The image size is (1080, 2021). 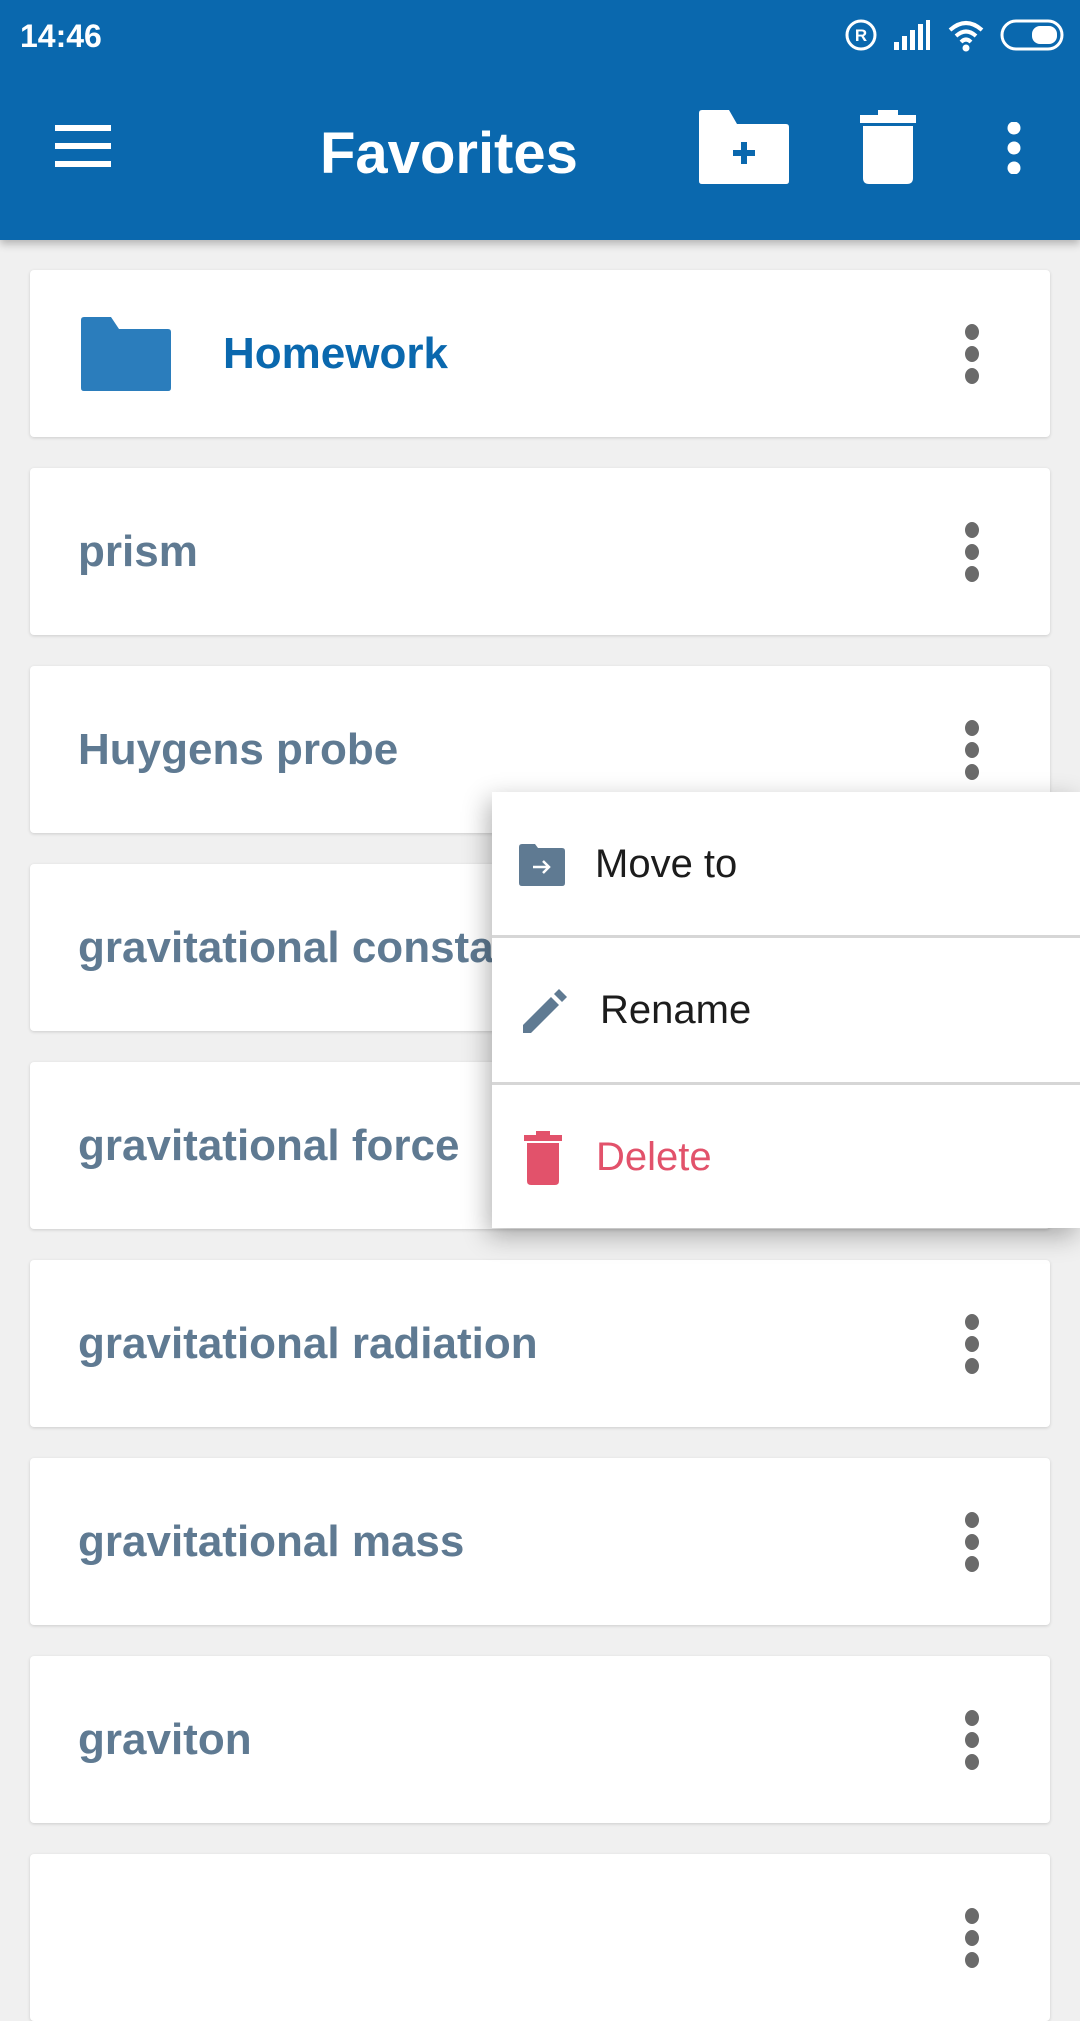 I want to click on delete-icon, so click(x=888, y=147).